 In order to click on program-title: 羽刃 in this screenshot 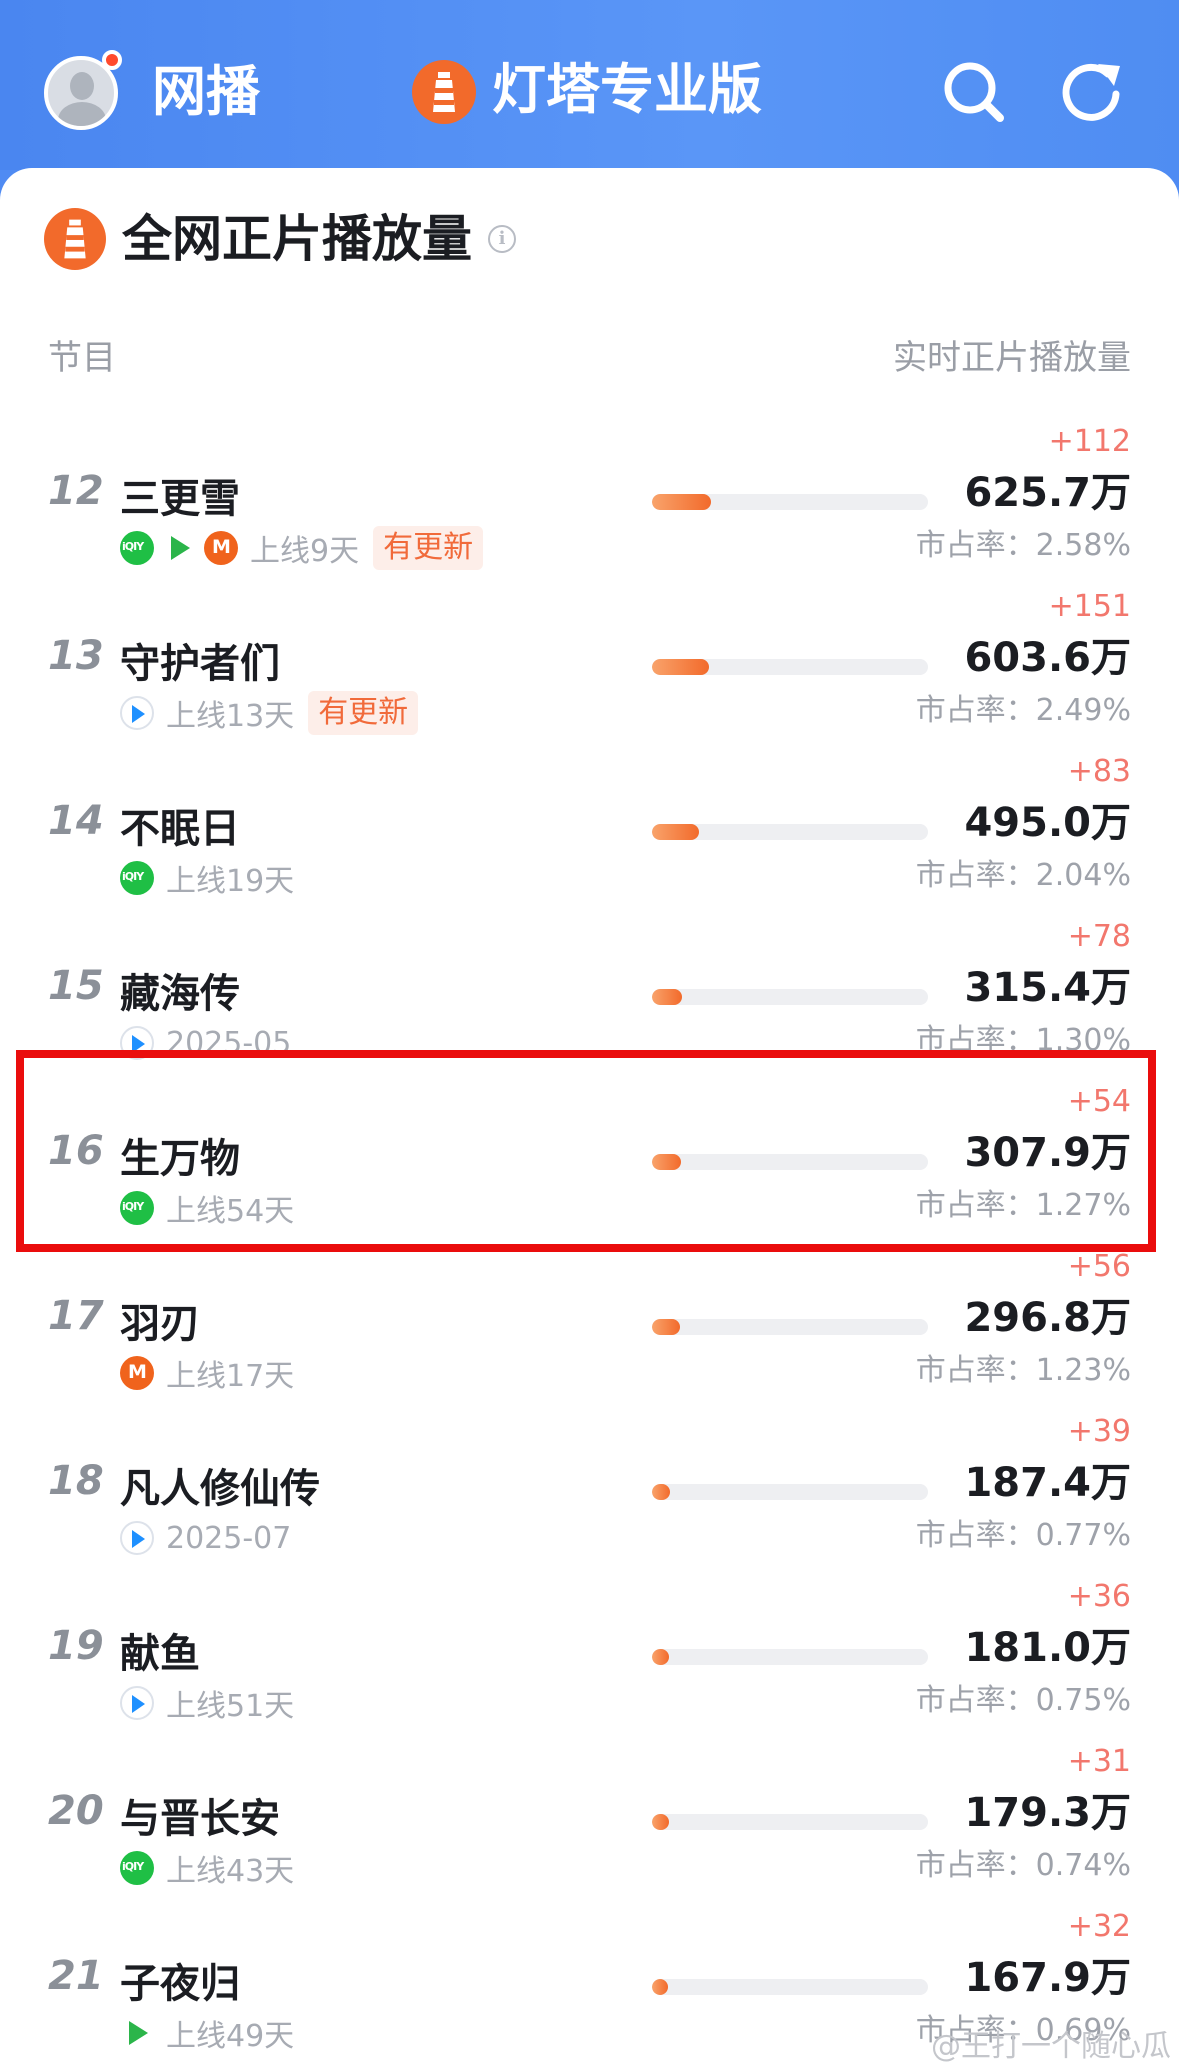, I will do `click(160, 1320)`.